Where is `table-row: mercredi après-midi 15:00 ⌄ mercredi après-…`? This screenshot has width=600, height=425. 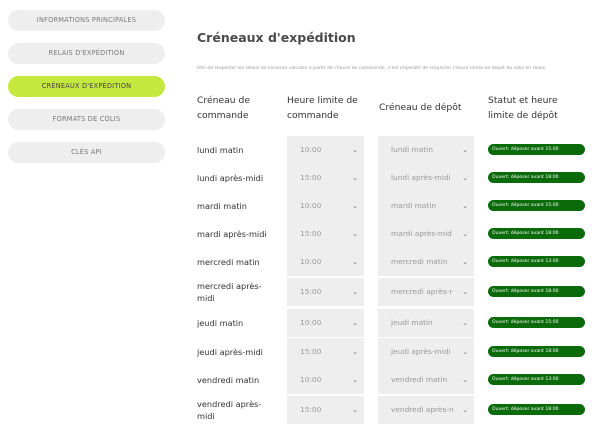 table-row: mercredi après-midi 15:00 ⌄ mercredi après-… is located at coordinates (394, 292).